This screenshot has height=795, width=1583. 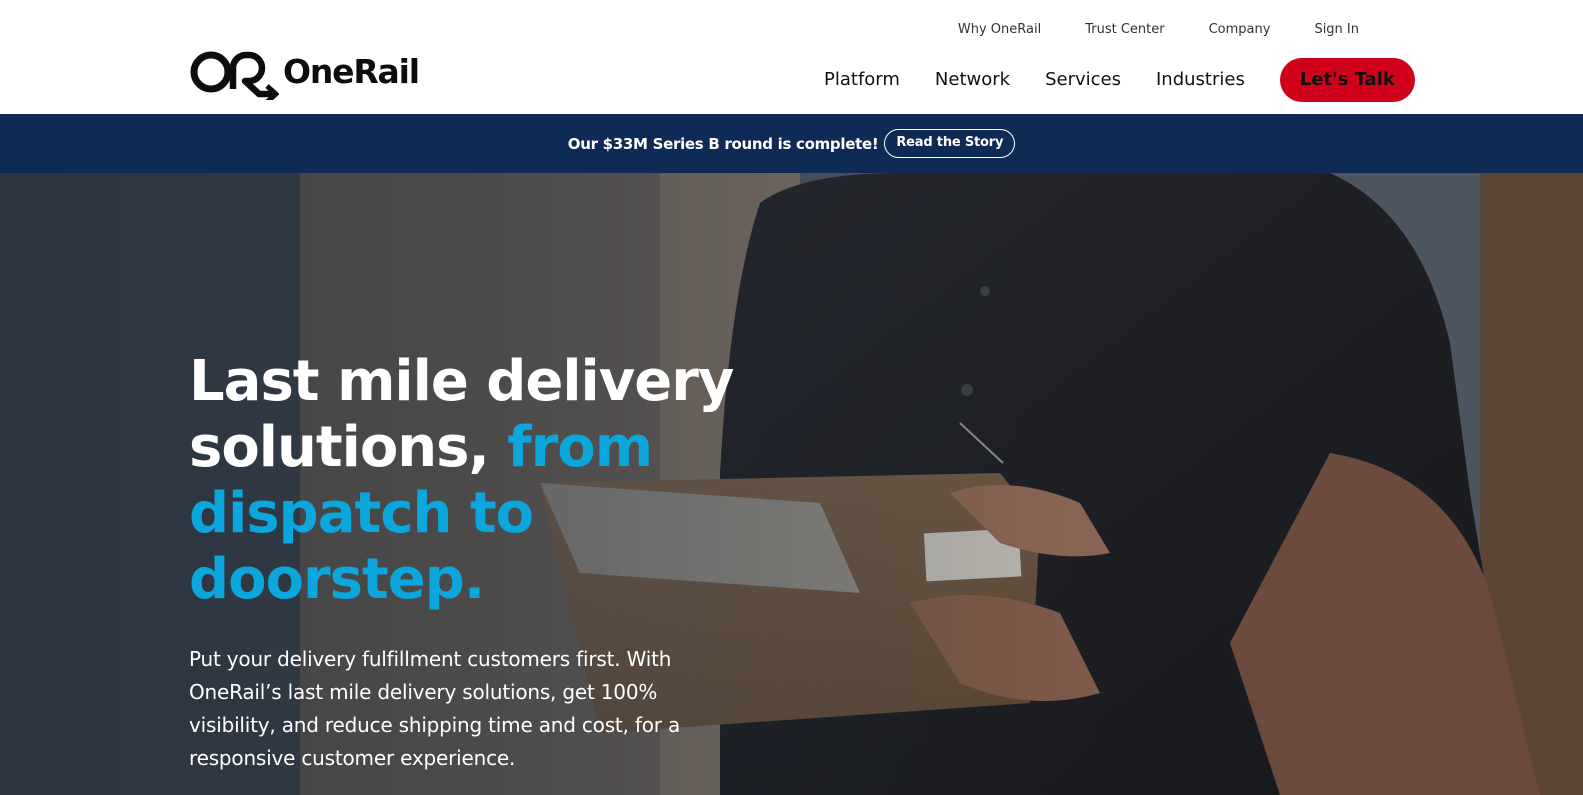 What do you see at coordinates (234, 75) in the screenshot?
I see `onerail-logo-icon` at bounding box center [234, 75].